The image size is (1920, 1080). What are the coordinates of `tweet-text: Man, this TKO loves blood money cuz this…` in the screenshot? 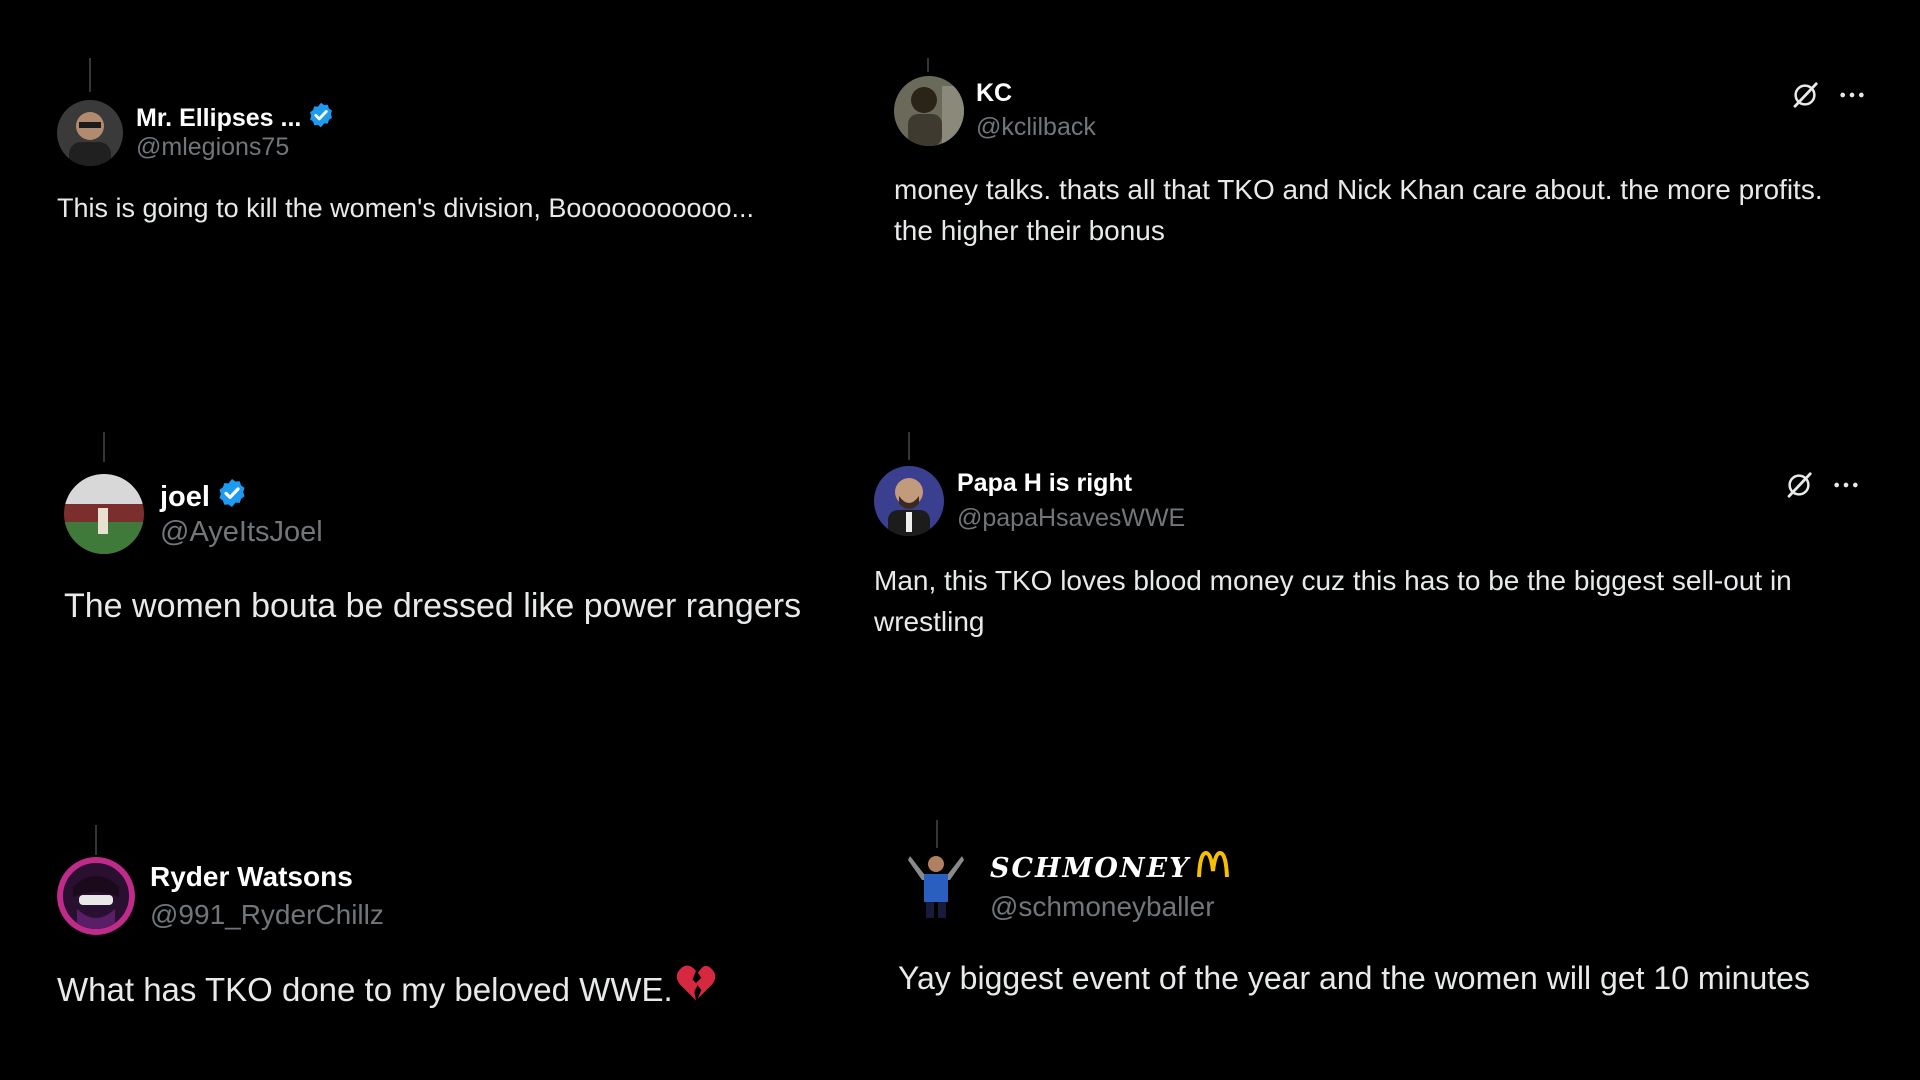 It's located at (1333, 601).